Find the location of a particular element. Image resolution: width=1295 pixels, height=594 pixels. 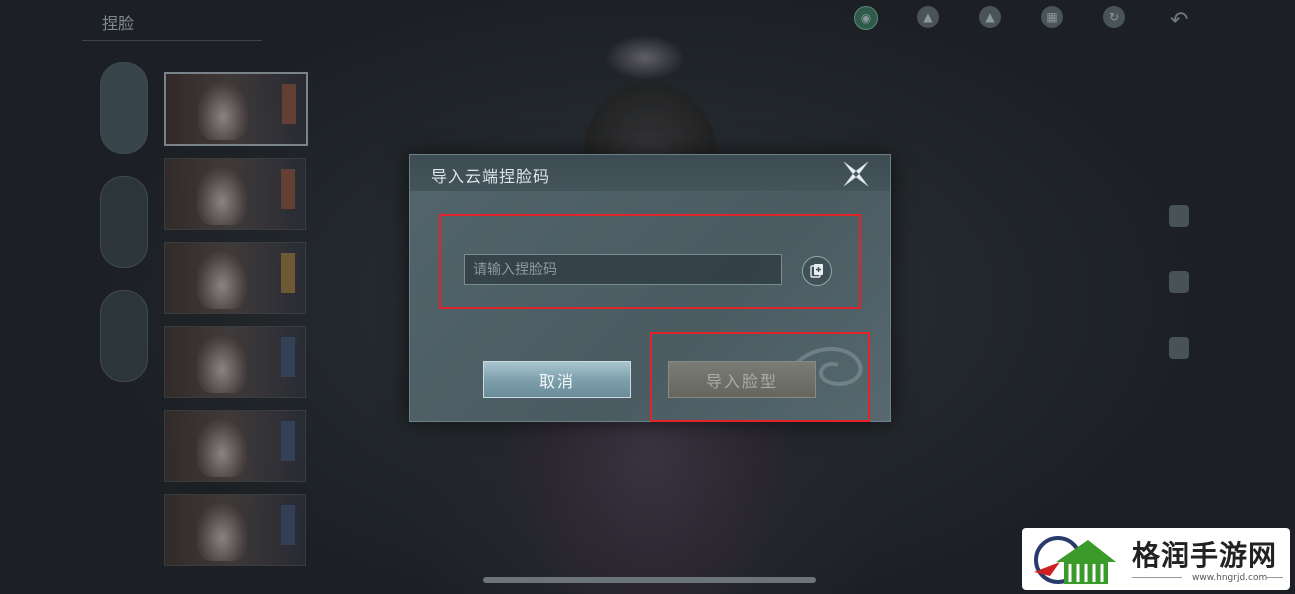

paste-button is located at coordinates (817, 271).